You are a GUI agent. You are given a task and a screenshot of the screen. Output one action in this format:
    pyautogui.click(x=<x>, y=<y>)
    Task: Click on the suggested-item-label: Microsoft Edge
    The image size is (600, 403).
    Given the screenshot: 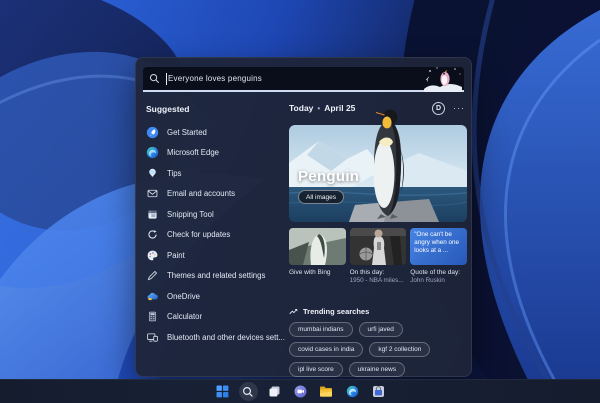 What is the action you would take?
    pyautogui.click(x=193, y=153)
    